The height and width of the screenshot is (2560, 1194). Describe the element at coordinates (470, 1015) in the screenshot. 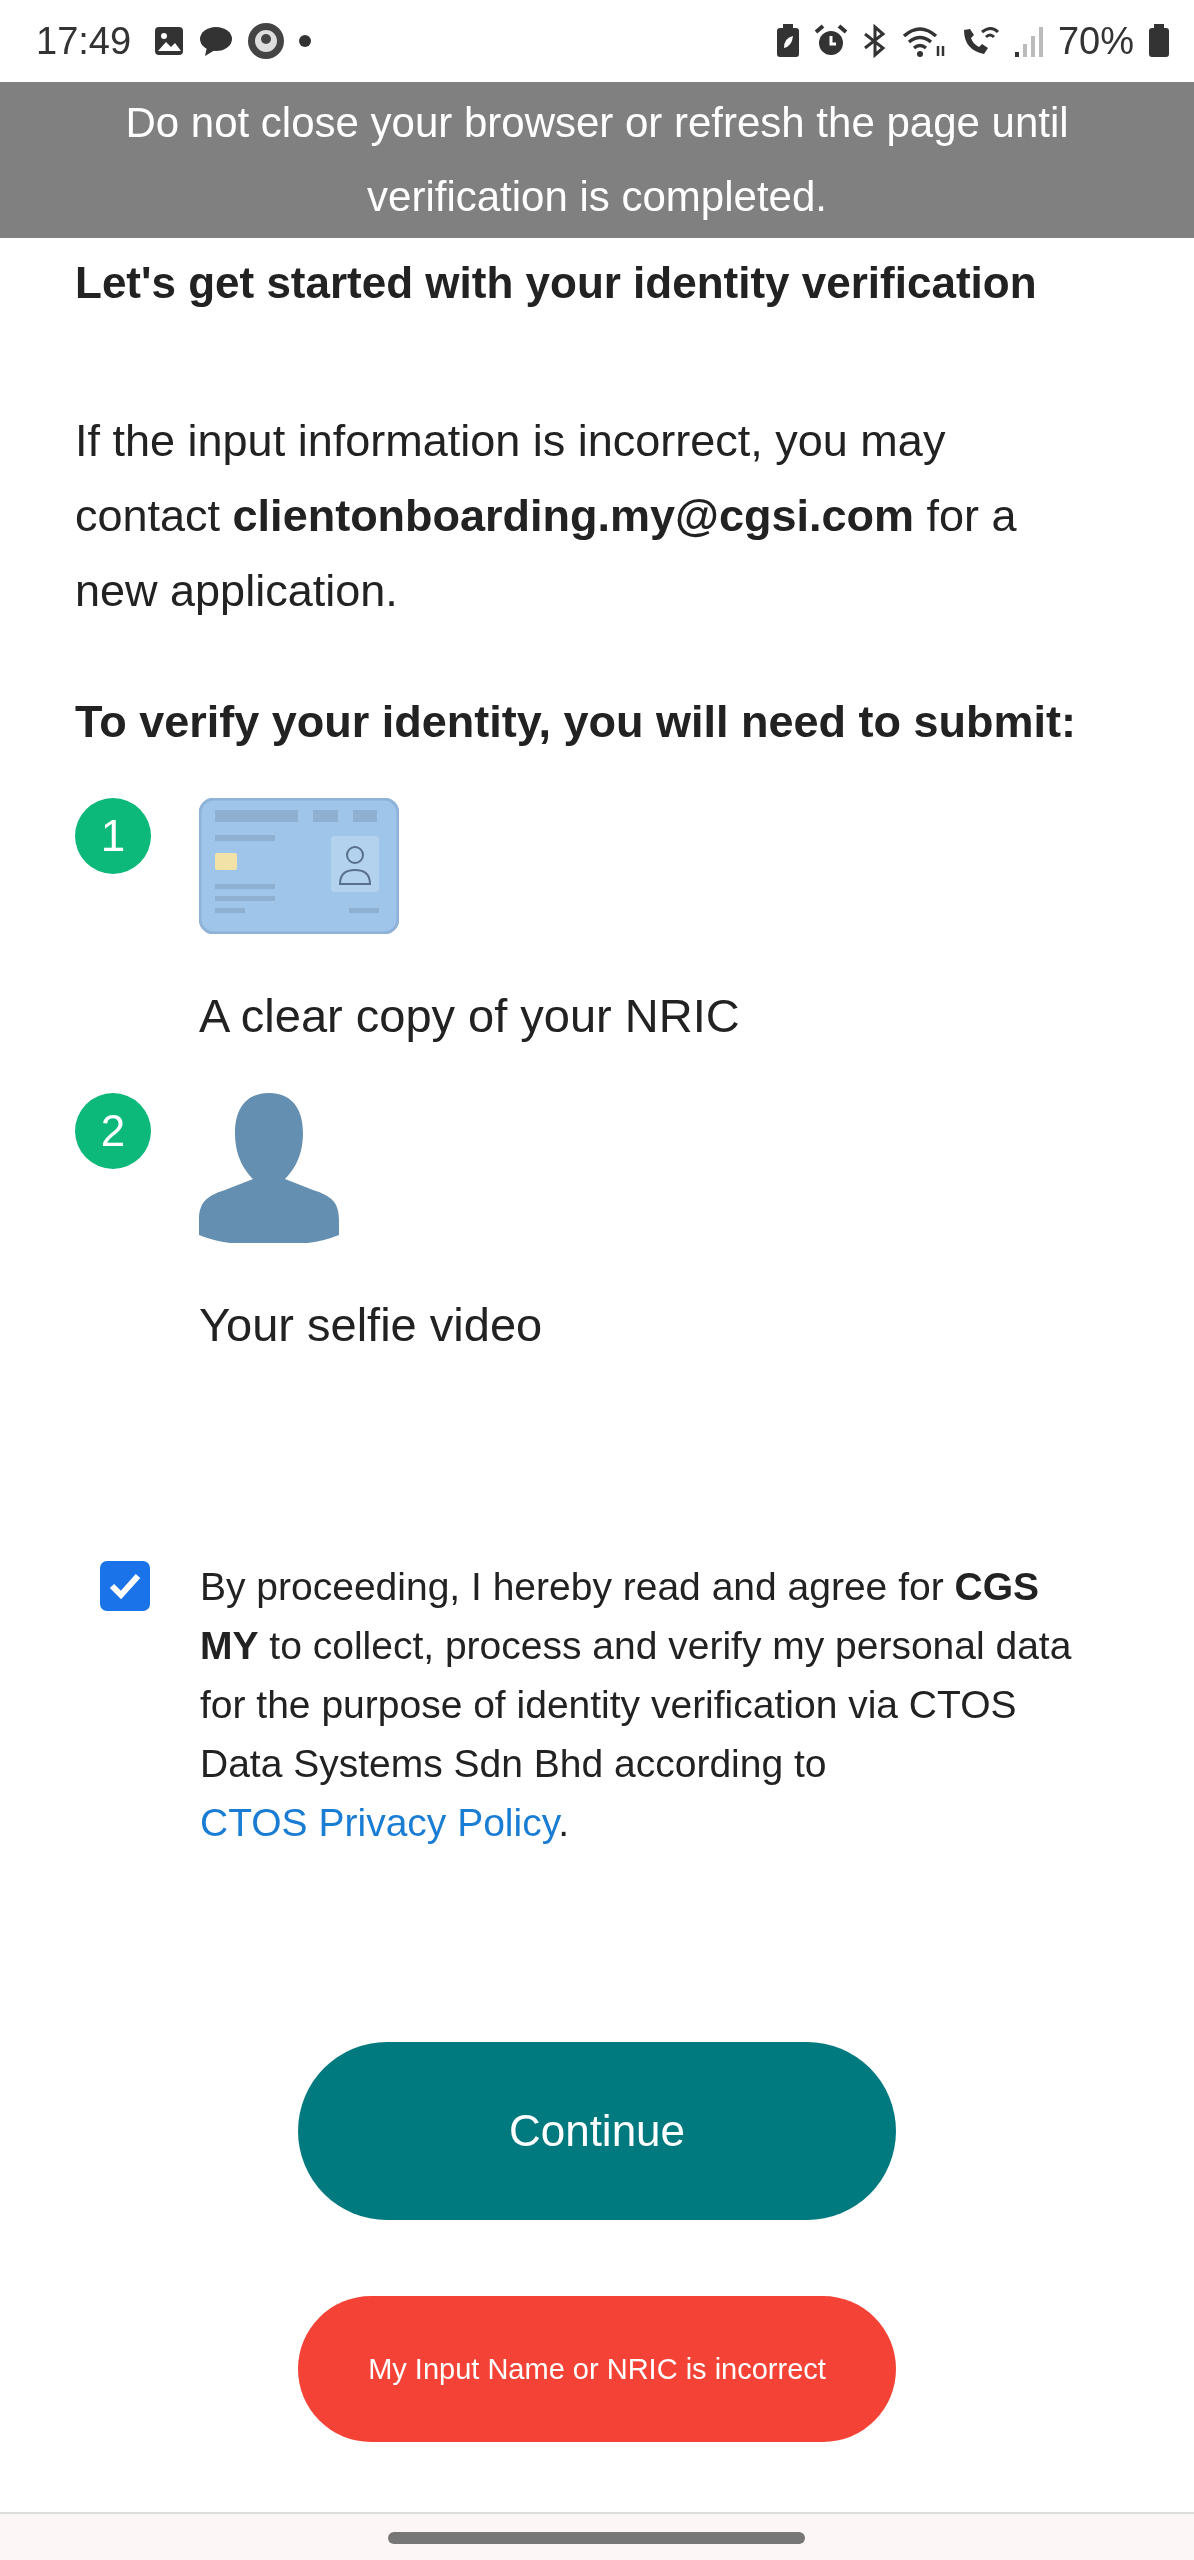

I see `step-label: A clear copy of your NRIC` at that location.